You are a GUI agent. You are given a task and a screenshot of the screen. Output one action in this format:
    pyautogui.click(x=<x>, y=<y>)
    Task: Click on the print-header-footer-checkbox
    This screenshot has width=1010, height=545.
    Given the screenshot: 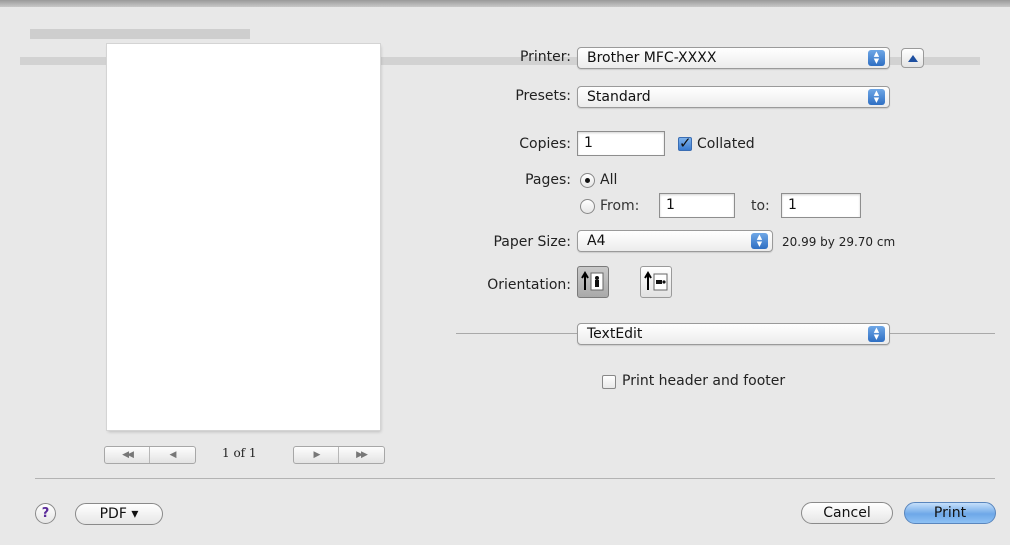 What is the action you would take?
    pyautogui.click(x=609, y=382)
    